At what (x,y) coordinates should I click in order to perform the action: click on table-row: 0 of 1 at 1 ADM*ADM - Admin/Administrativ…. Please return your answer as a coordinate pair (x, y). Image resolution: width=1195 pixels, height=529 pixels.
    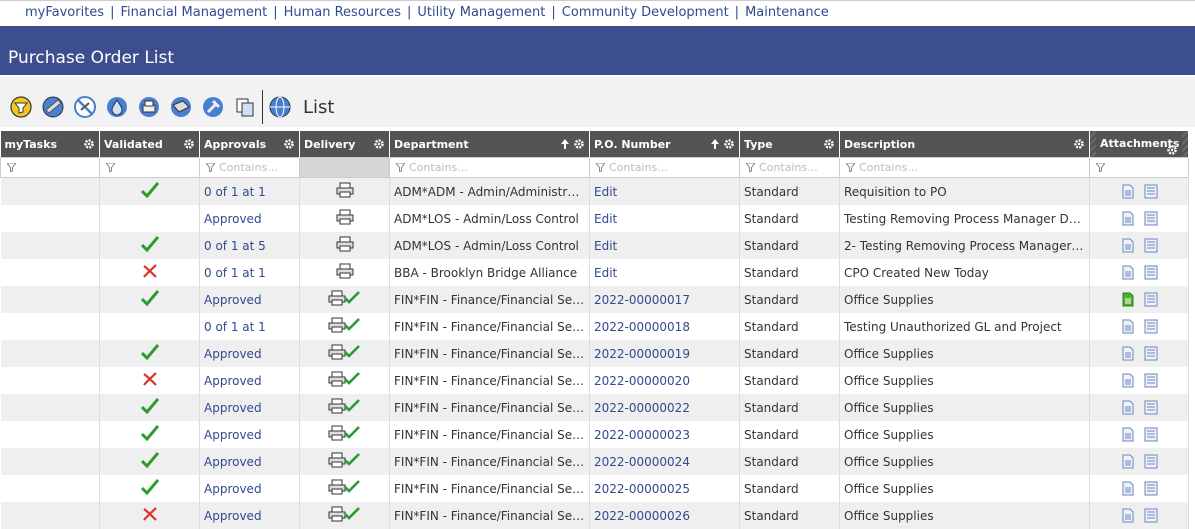
    Looking at the image, I should click on (594, 191).